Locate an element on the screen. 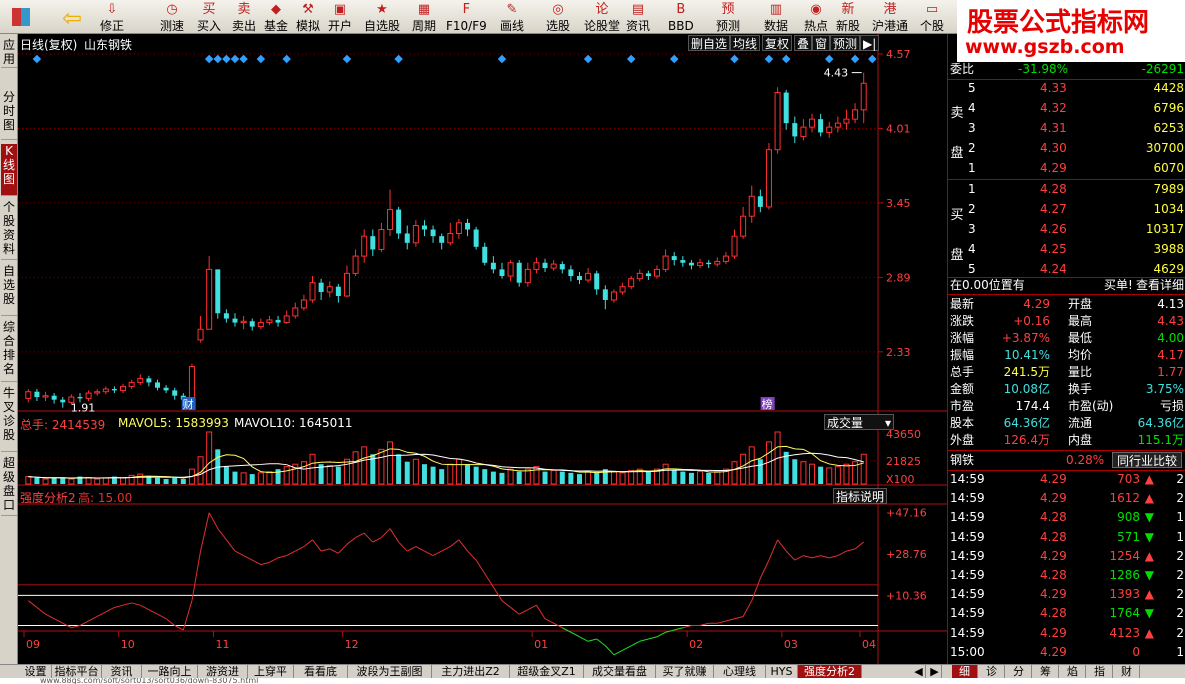  indicator-tab-2: 资讯 is located at coordinates (122, 672).